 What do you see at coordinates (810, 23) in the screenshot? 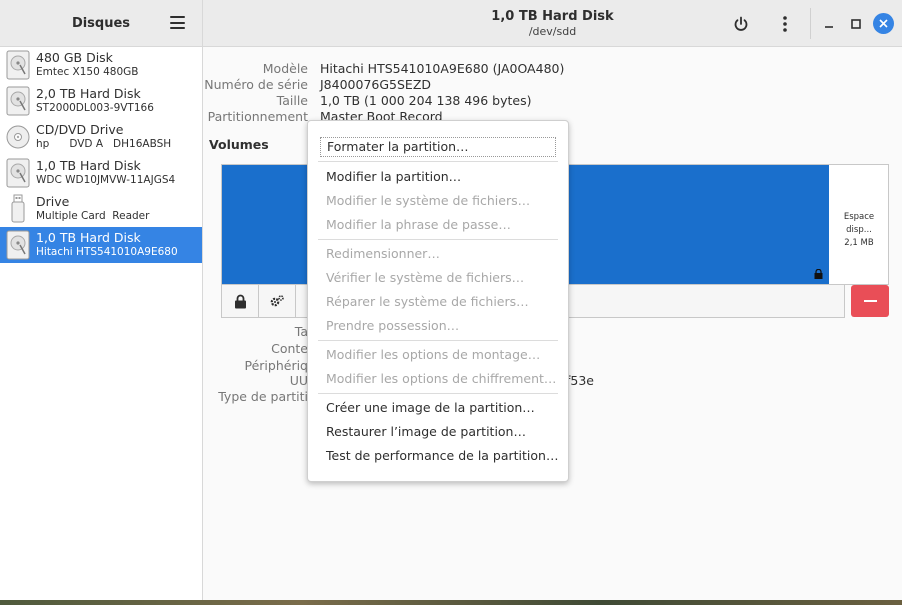
I see `header-separator` at bounding box center [810, 23].